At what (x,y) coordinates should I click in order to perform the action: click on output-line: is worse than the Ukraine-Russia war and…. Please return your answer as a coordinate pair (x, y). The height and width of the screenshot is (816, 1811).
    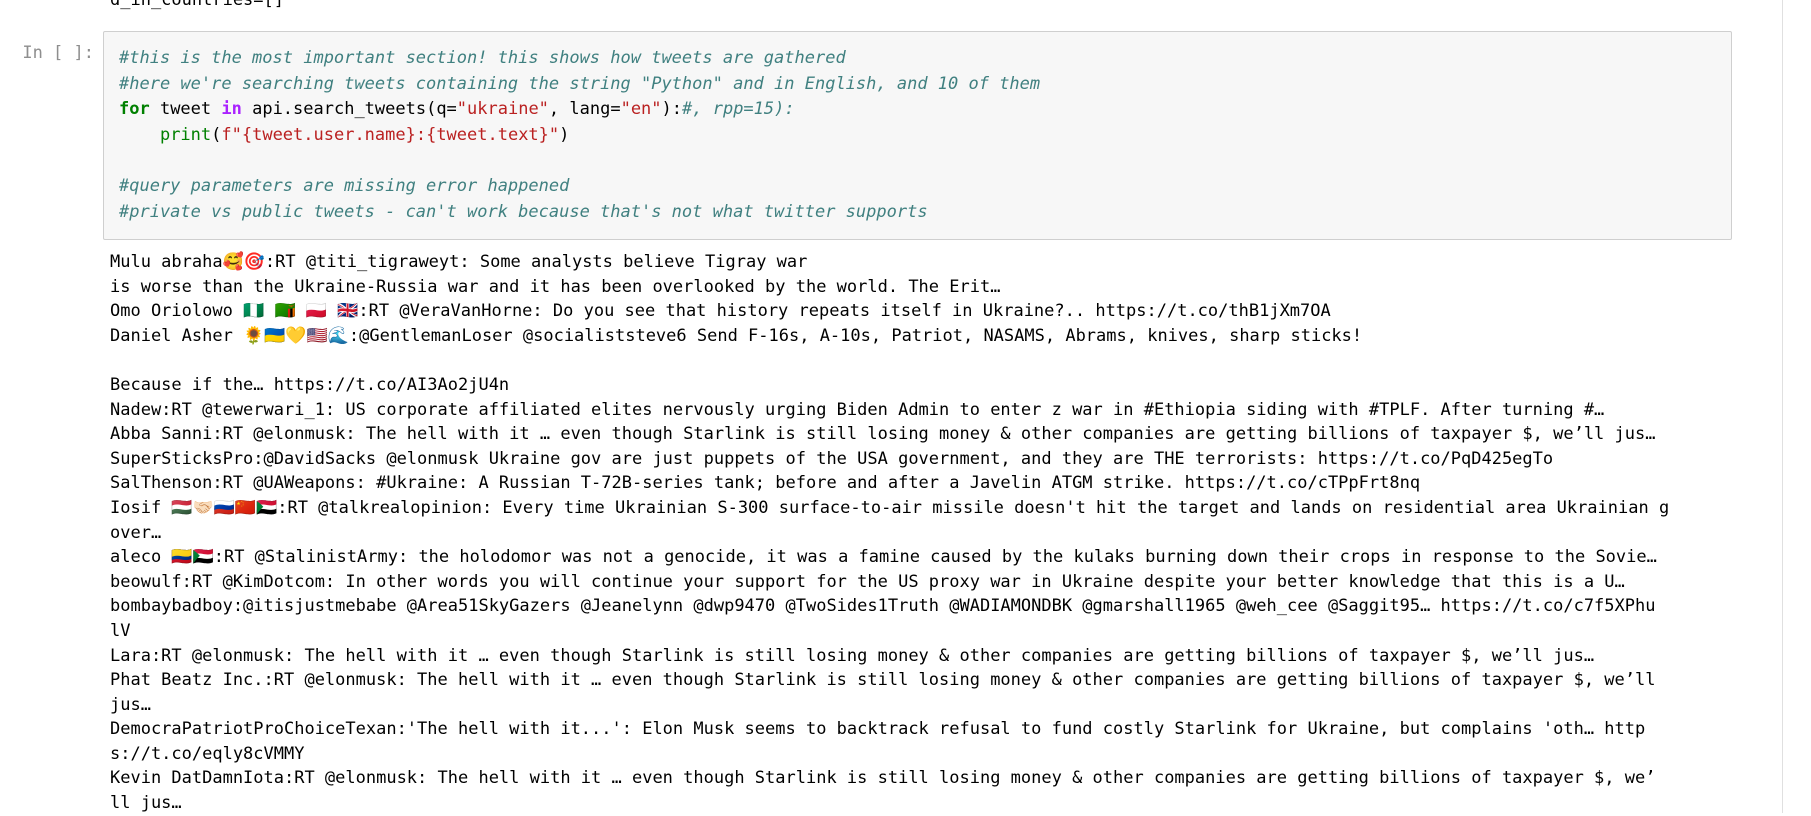
    Looking at the image, I should click on (555, 286).